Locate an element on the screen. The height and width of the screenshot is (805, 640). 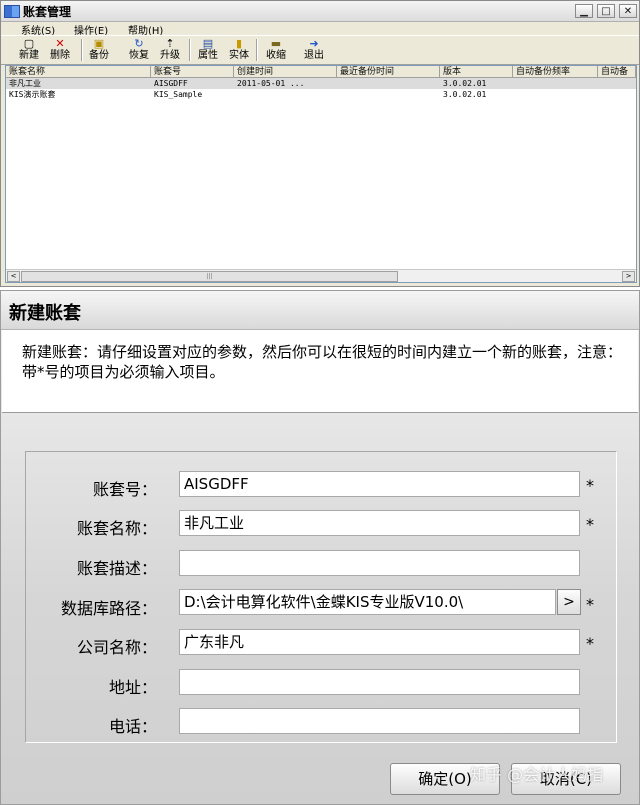
shrink-label: 收缩 is located at coordinates (276, 55).